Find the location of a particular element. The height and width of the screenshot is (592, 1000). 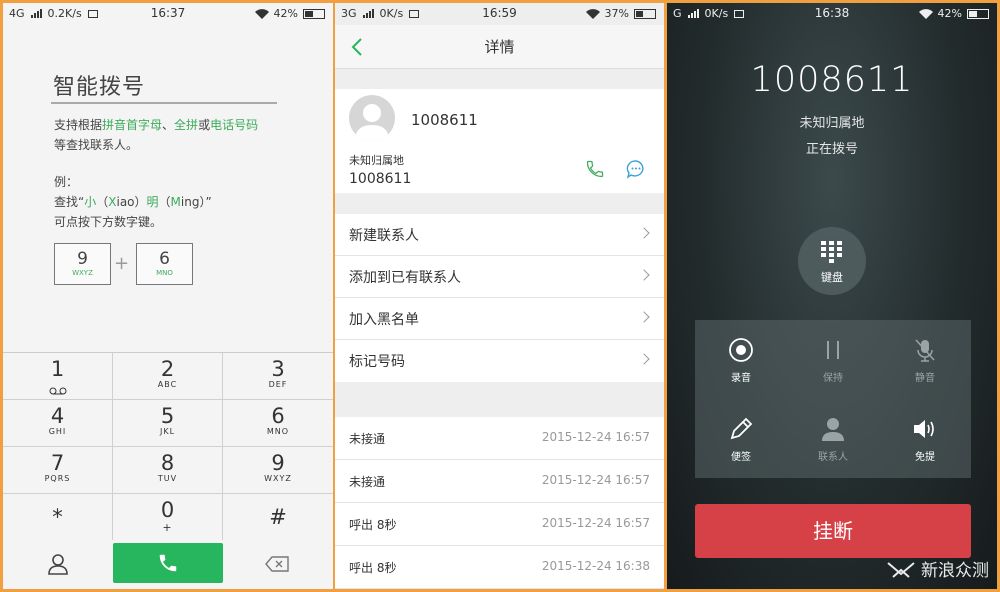

example-key: 9 WXYZ is located at coordinates (82, 264).